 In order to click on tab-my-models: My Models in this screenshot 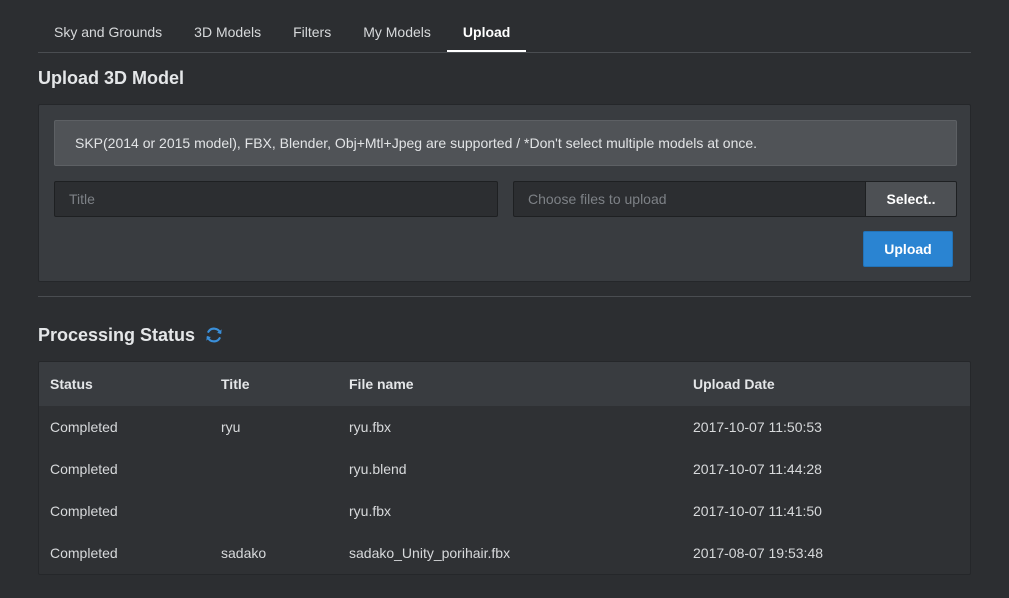, I will do `click(397, 32)`.